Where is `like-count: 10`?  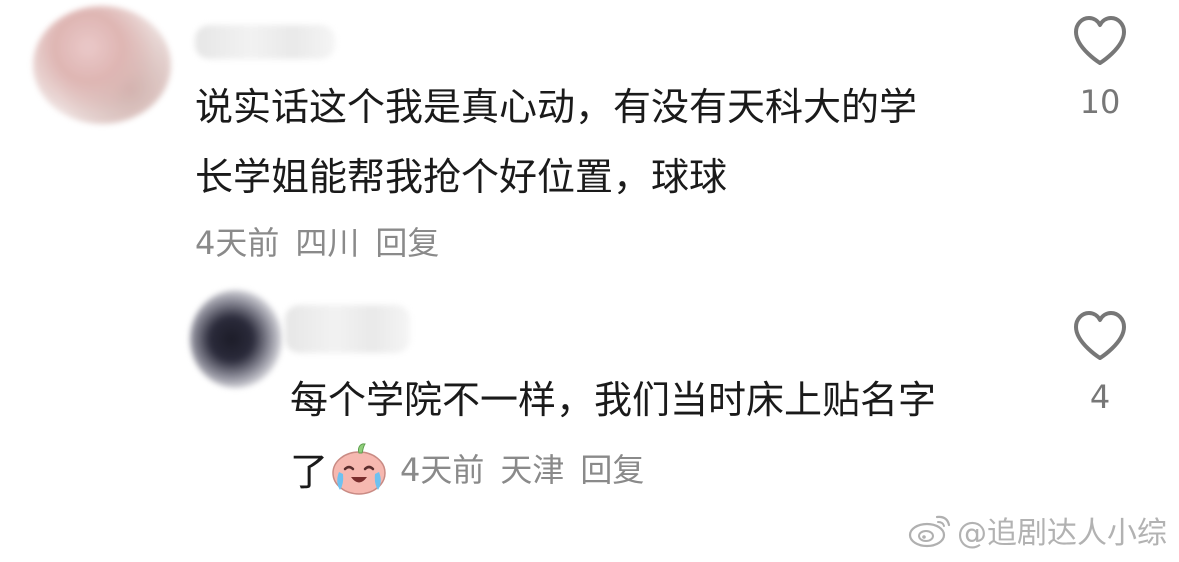
like-count: 10 is located at coordinates (1100, 102).